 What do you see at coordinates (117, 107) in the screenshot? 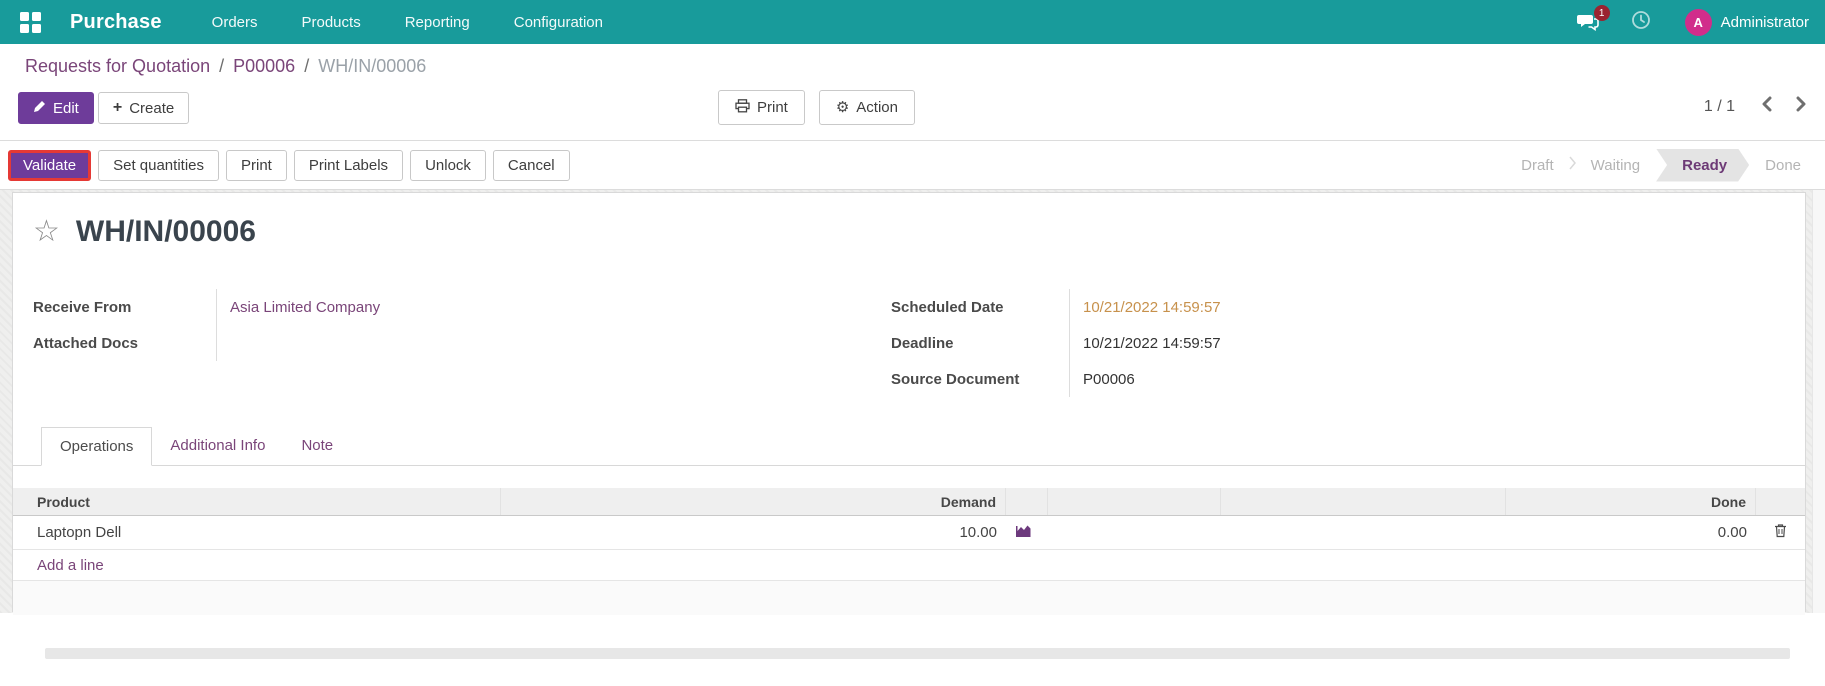
I see `plus-icon: +` at bounding box center [117, 107].